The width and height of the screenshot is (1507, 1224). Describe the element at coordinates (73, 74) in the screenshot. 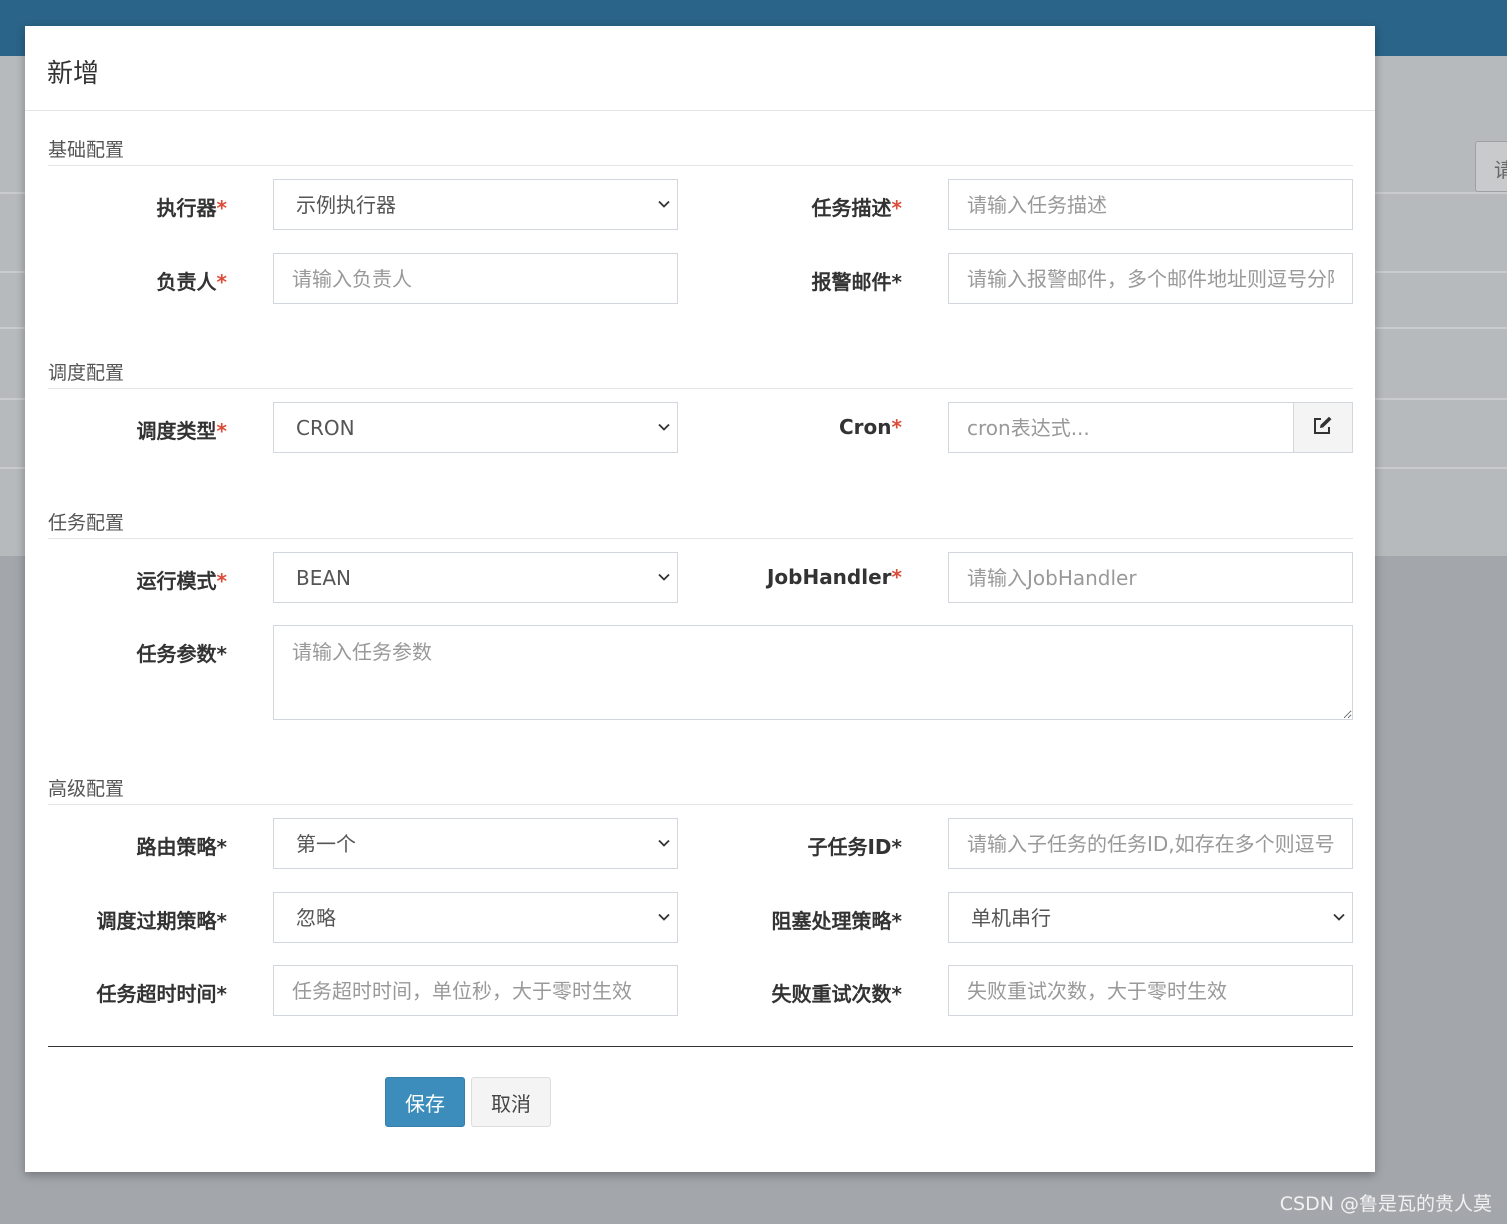

I see `modal-title: 新增` at that location.